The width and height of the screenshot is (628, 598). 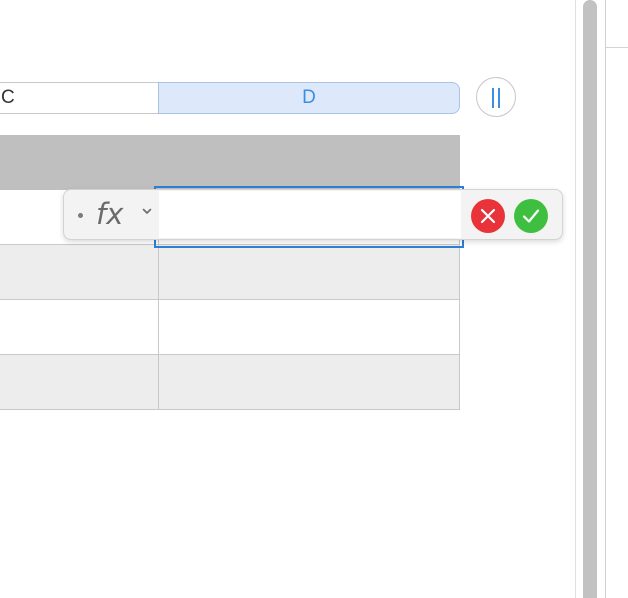 I want to click on formula-editor: fx, so click(x=313, y=214).